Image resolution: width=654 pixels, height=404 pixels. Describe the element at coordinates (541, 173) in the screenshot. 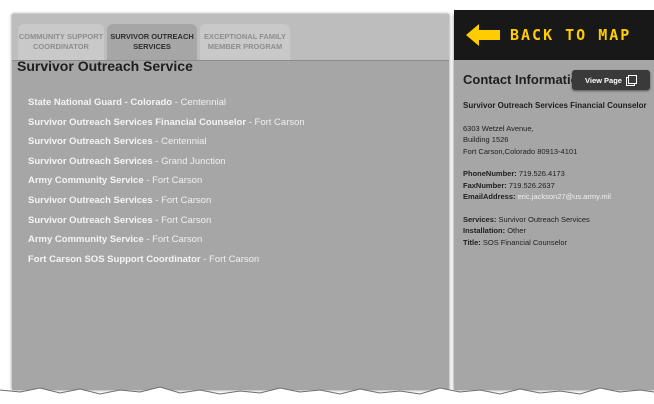

I see `phone-value: 719.526.4173` at that location.